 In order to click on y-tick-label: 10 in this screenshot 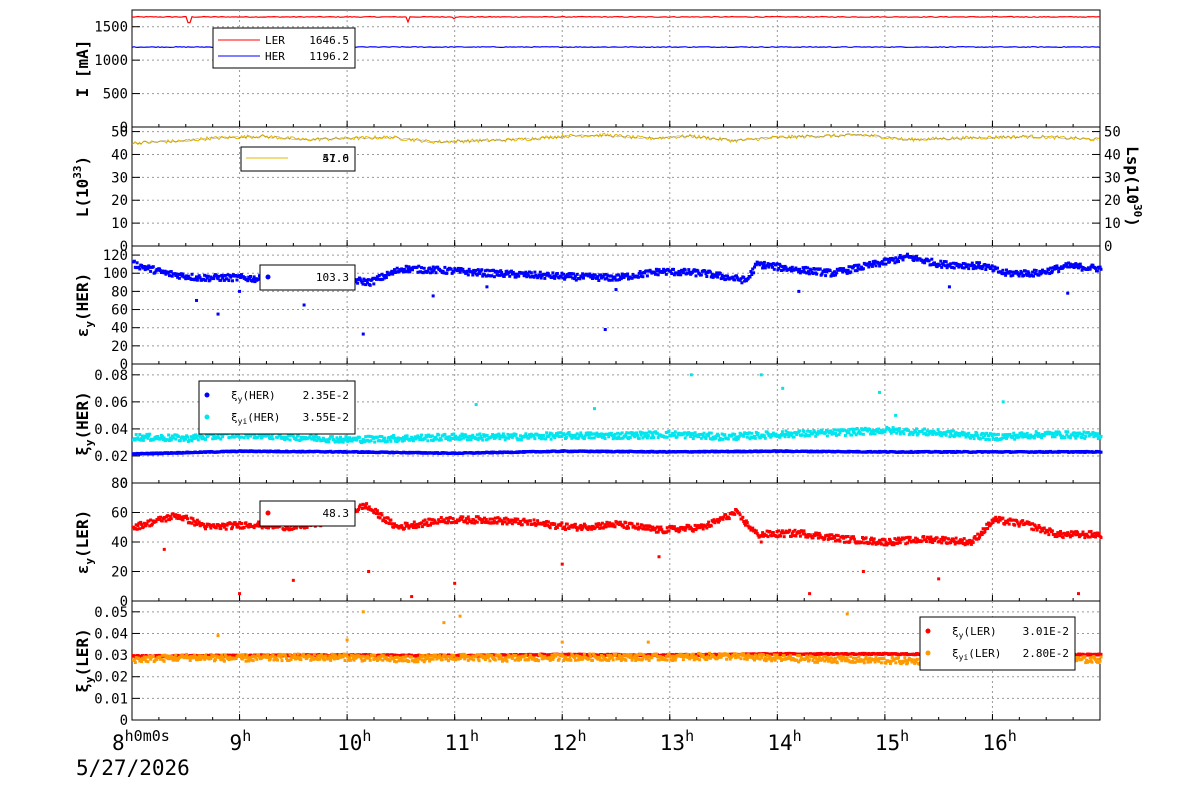, I will do `click(119, 224)`.